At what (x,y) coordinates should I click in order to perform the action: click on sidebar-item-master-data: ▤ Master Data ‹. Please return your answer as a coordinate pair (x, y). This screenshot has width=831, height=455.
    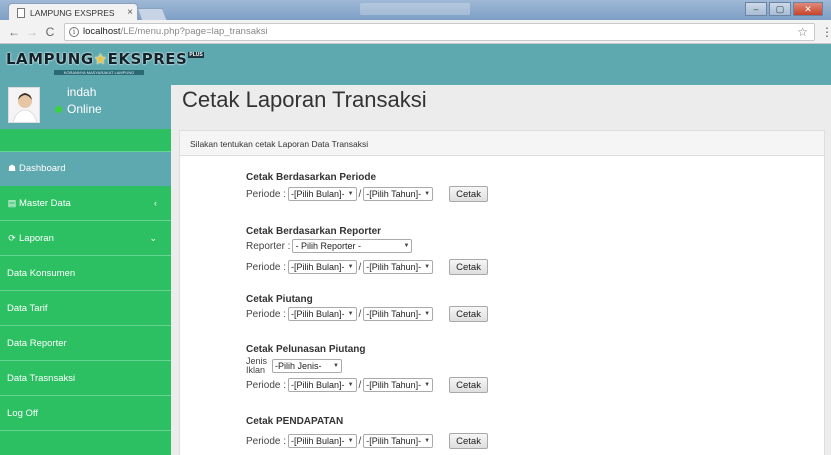
    Looking at the image, I should click on (85, 203).